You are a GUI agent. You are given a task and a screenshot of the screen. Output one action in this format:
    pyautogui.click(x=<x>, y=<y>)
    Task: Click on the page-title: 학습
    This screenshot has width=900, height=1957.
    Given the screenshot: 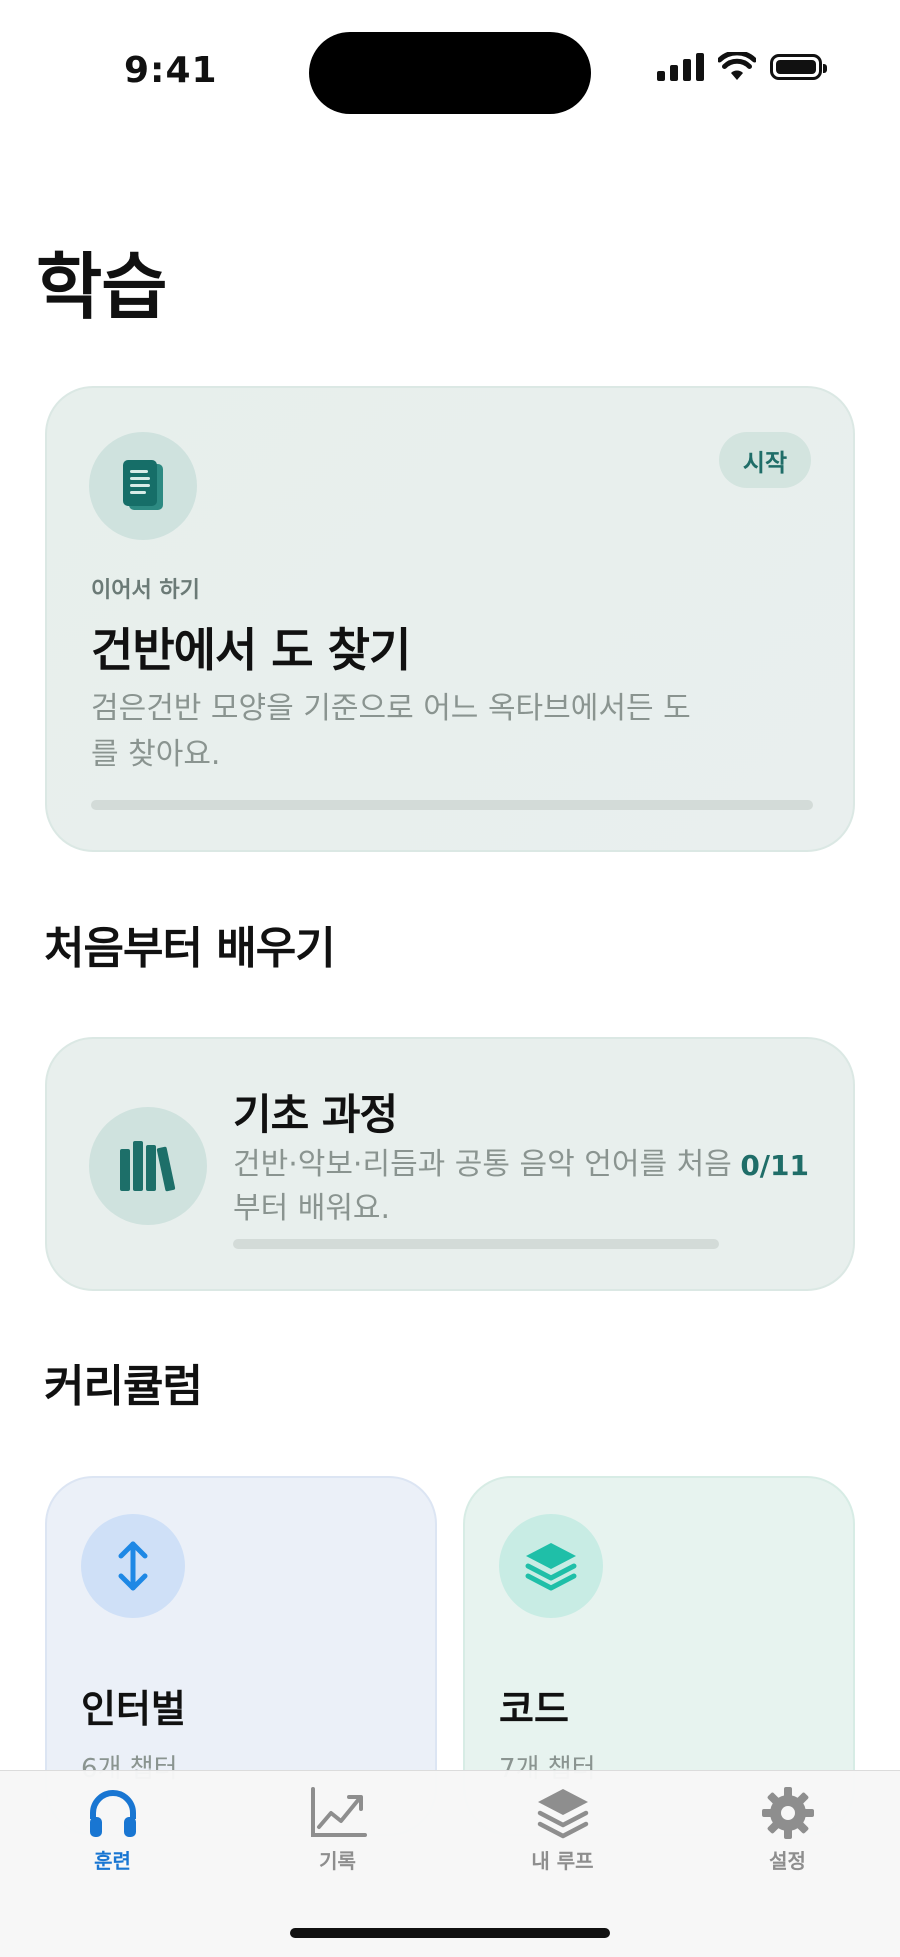 What is the action you would take?
    pyautogui.click(x=101, y=287)
    